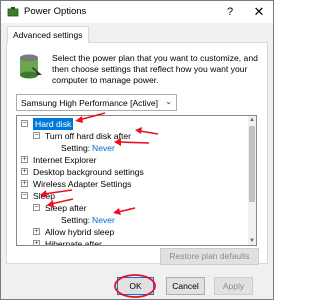 This screenshot has width=320, height=300. I want to click on tree-item-label: Hibernate after, so click(73, 242).